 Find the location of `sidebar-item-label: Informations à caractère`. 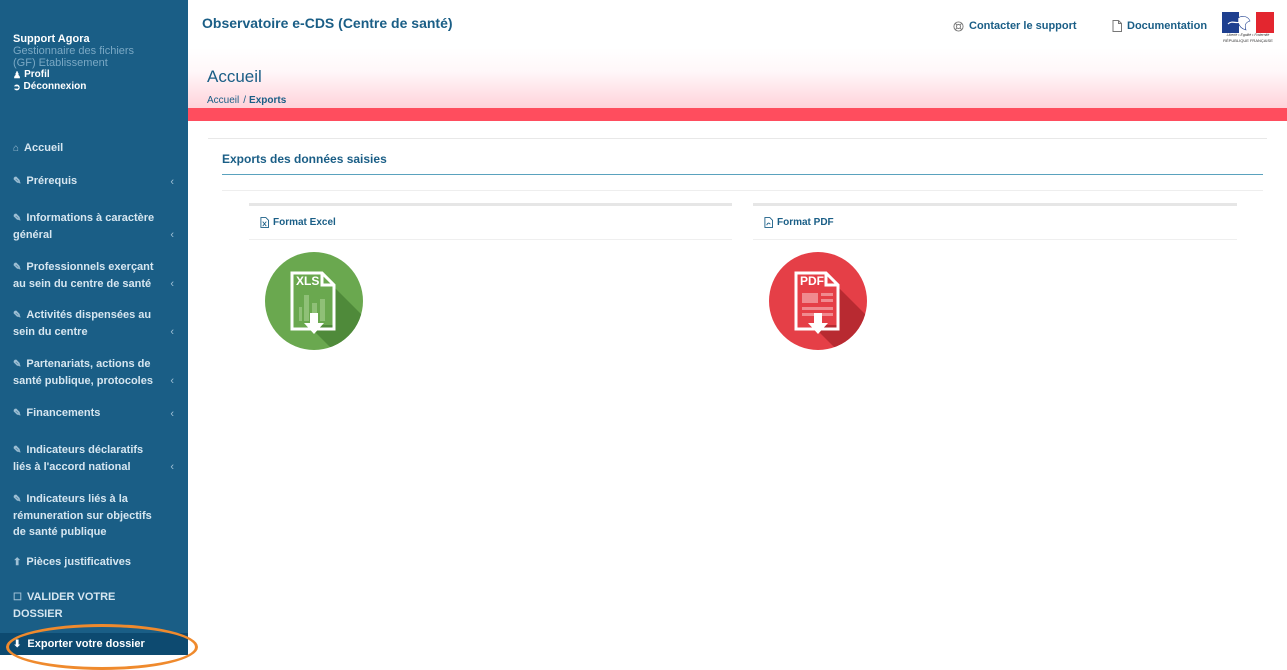

sidebar-item-label: Informations à caractère is located at coordinates (90, 218).